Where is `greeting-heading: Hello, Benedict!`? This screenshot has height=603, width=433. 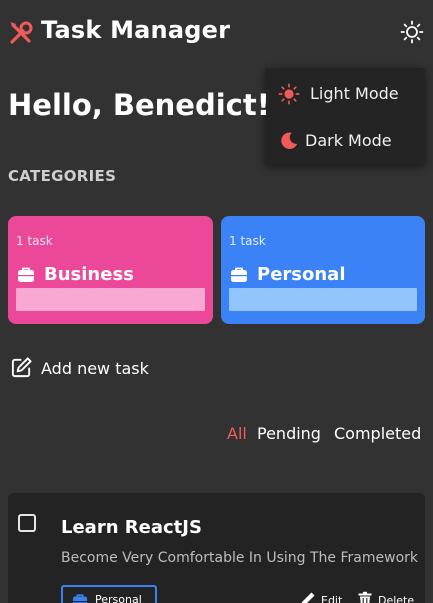
greeting-heading: Hello, Benedict! is located at coordinates (139, 105).